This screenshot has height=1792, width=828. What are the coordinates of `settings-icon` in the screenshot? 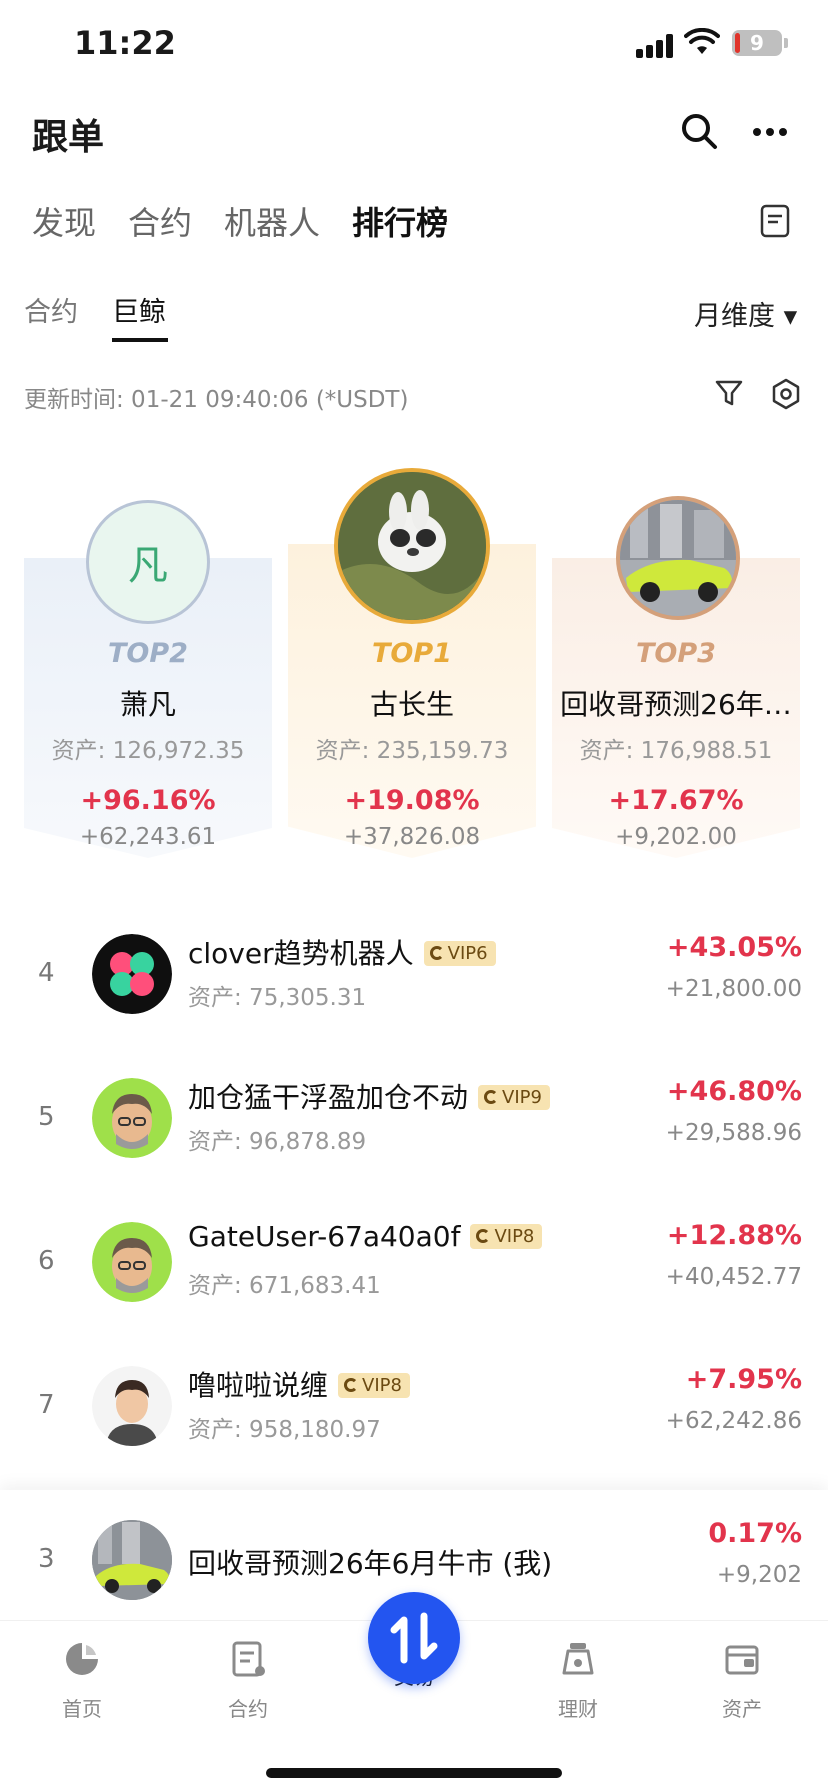 It's located at (786, 394).